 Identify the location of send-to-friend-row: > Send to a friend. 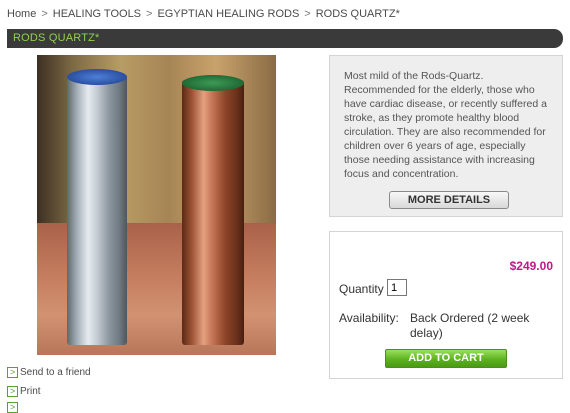
(49, 372).